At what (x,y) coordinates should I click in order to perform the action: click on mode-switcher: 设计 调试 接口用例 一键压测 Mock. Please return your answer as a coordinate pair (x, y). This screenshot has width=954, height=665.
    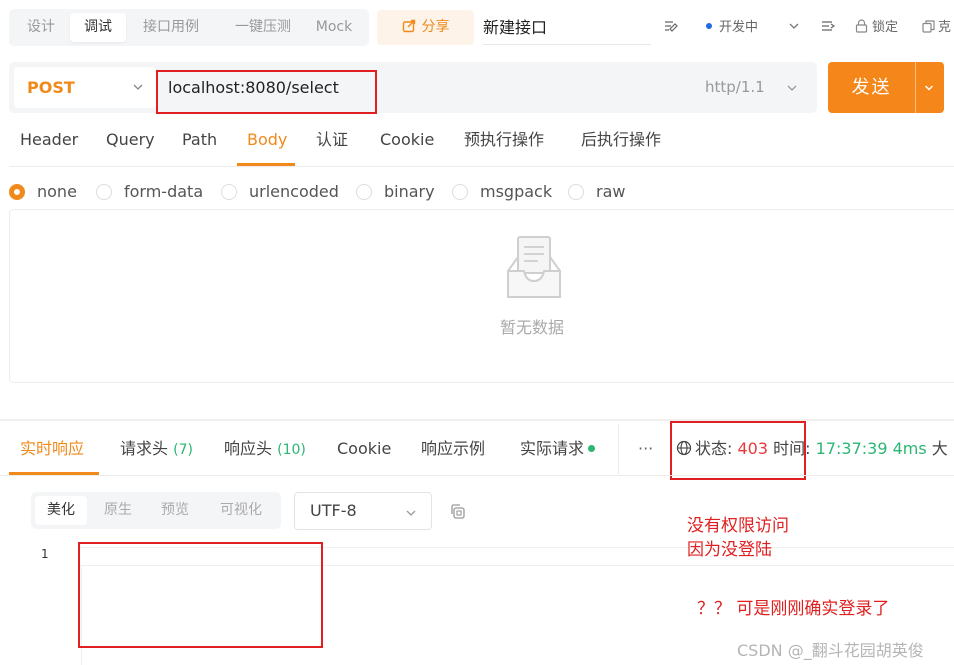
    Looking at the image, I should click on (189, 27).